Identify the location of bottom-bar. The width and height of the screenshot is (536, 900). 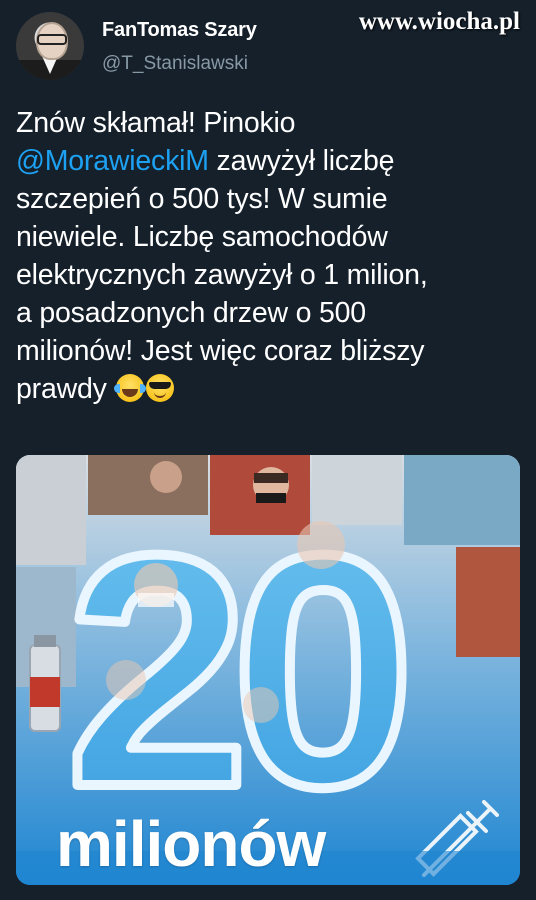
(268, 892).